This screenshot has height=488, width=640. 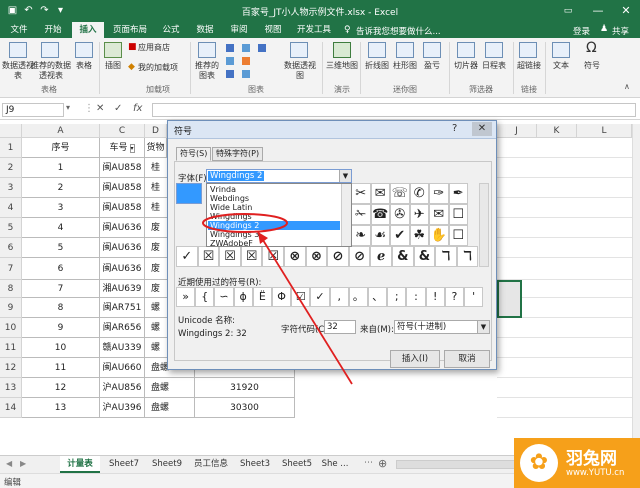 What do you see at coordinates (224, 297) in the screenshot?
I see `recent-symbol-cell: ∽` at bounding box center [224, 297].